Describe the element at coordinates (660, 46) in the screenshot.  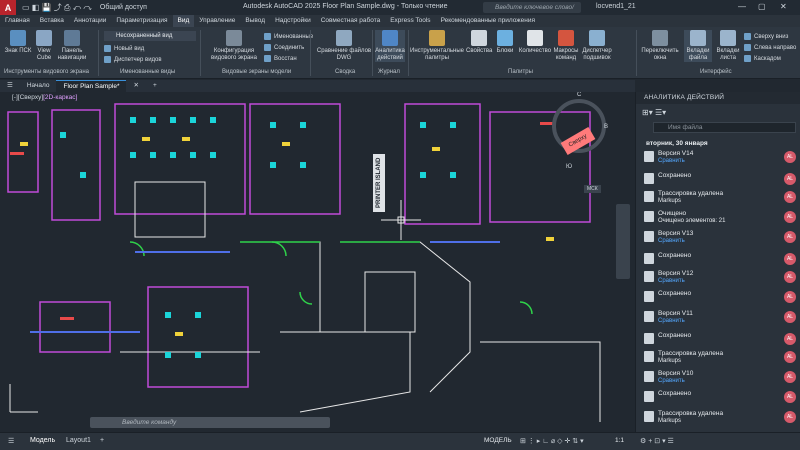
I see `switch-windows-button: Переключить окна` at that location.